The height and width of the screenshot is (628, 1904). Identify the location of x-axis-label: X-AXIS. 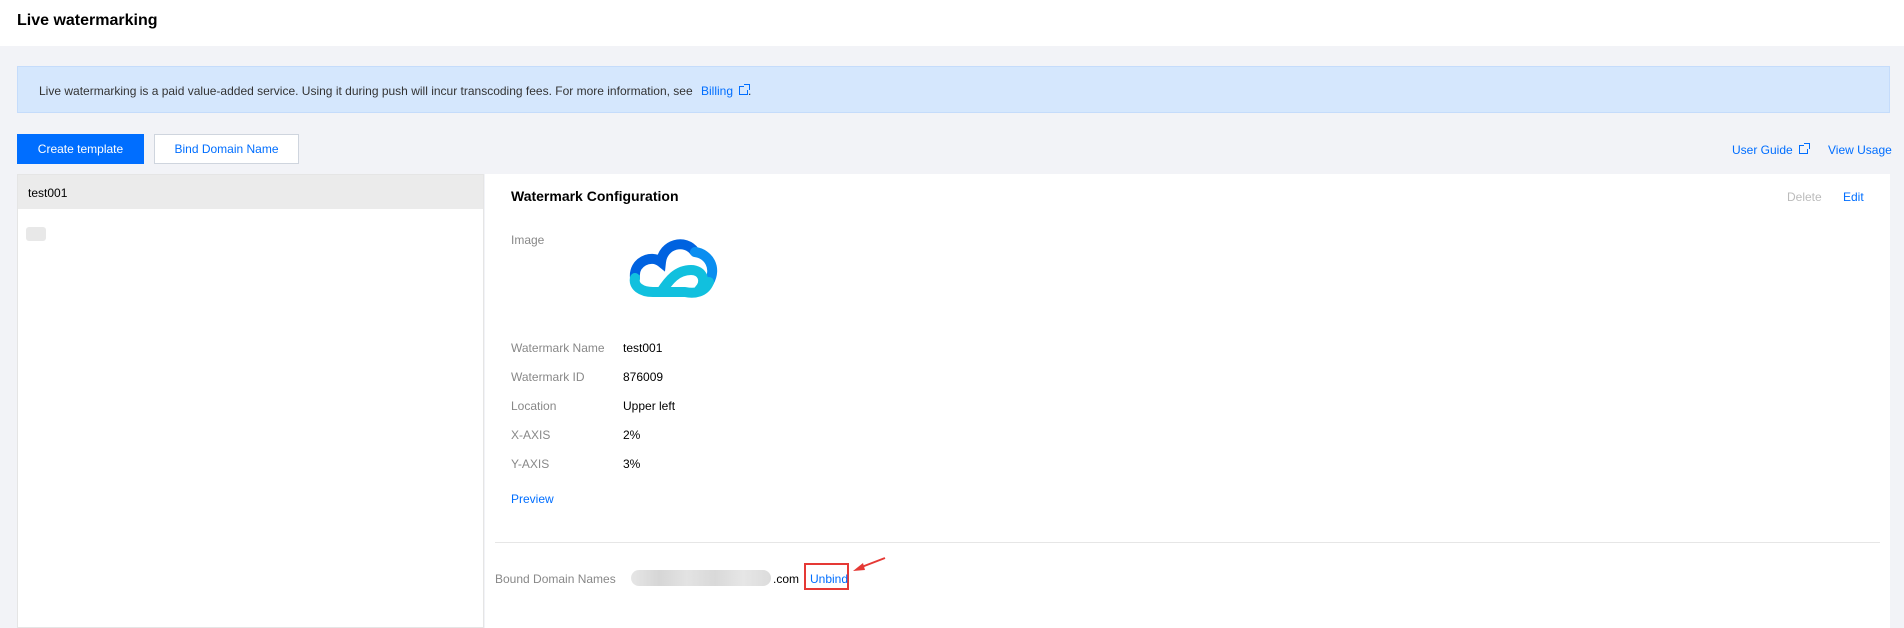
(531, 435).